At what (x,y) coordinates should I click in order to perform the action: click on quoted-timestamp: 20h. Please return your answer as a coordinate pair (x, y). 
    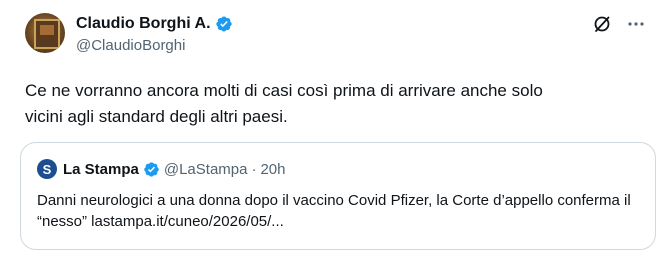
    Looking at the image, I should click on (272, 169).